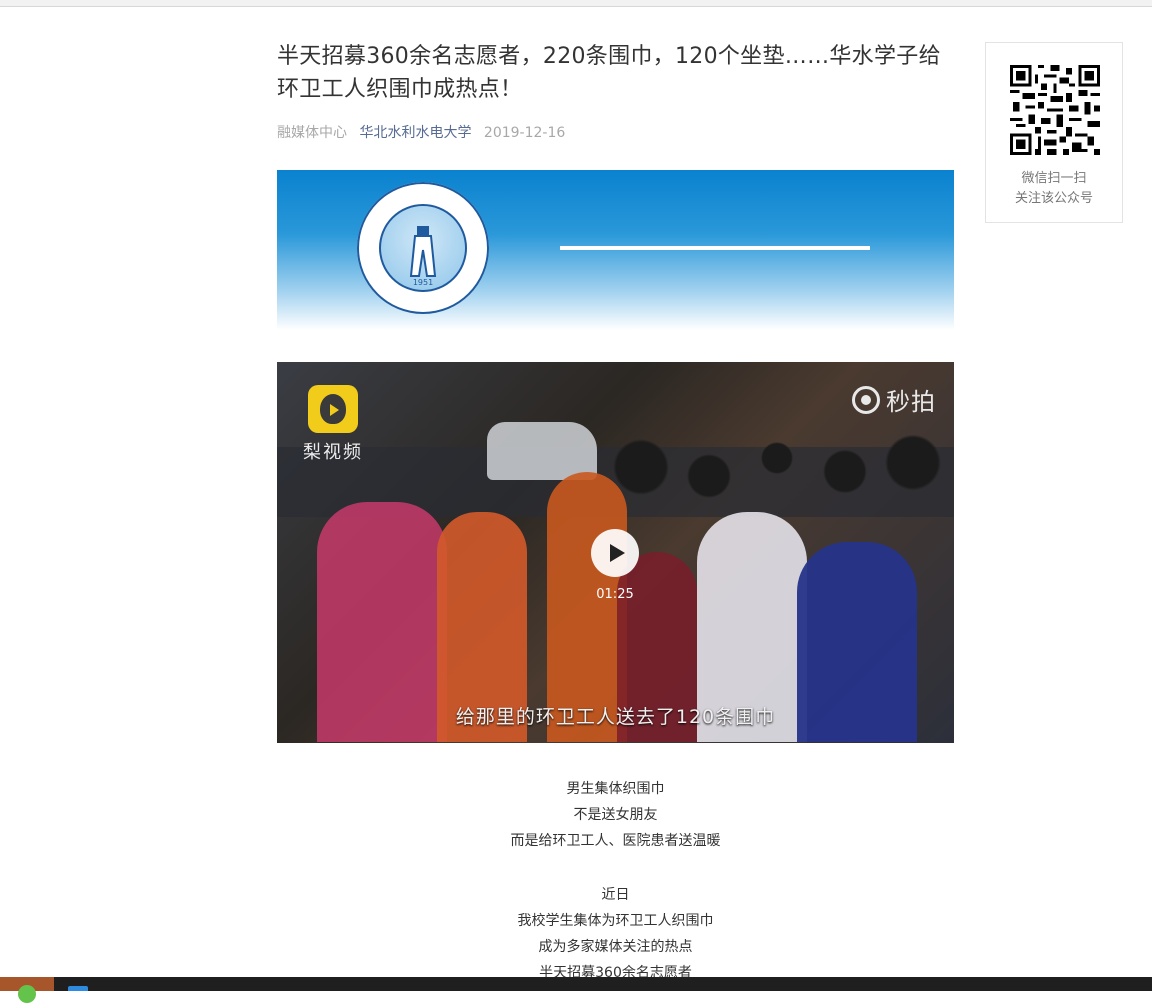 The image size is (1152, 1003). I want to click on article-meta: 融媒体中心 华北水利水电大学 2019-12-16, so click(615, 132).